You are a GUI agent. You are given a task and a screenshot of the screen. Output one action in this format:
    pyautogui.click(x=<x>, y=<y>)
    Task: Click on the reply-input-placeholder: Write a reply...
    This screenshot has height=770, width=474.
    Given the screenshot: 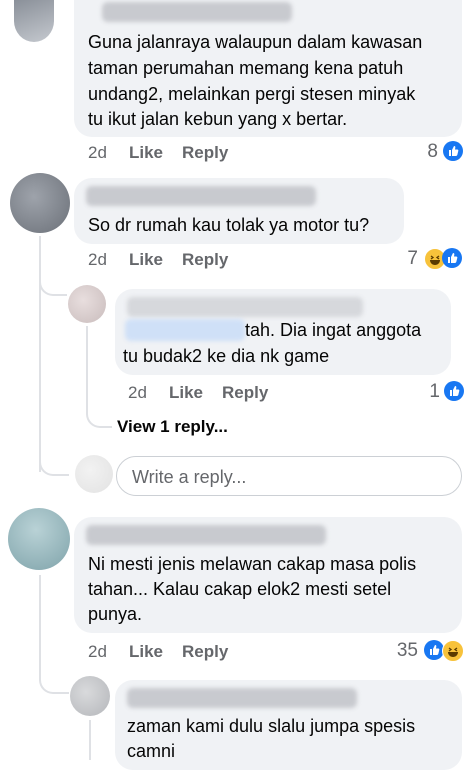 What is the action you would take?
    pyautogui.click(x=189, y=477)
    